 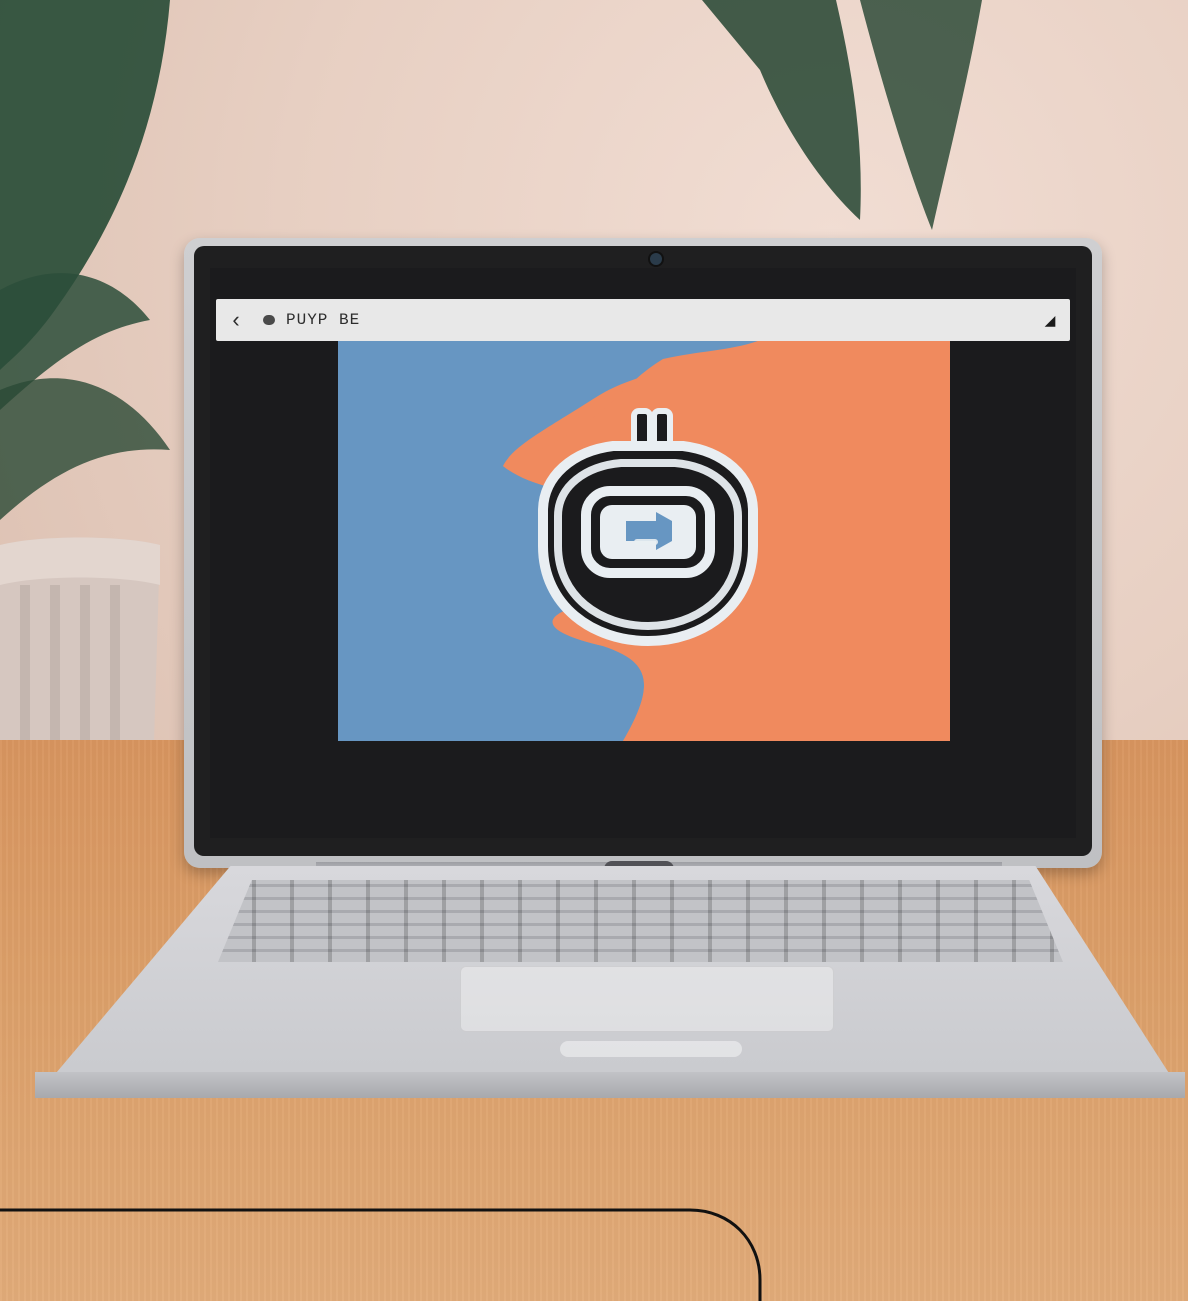 What do you see at coordinates (381, 1254) in the screenshot?
I see `rounded-corner-line` at bounding box center [381, 1254].